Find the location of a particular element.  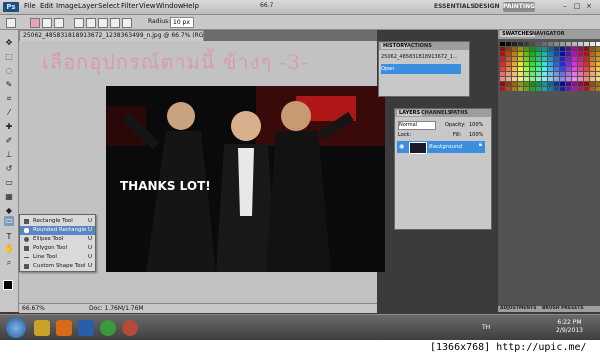

rounded-rectangle-shape-icon is located at coordinates (103, 23).